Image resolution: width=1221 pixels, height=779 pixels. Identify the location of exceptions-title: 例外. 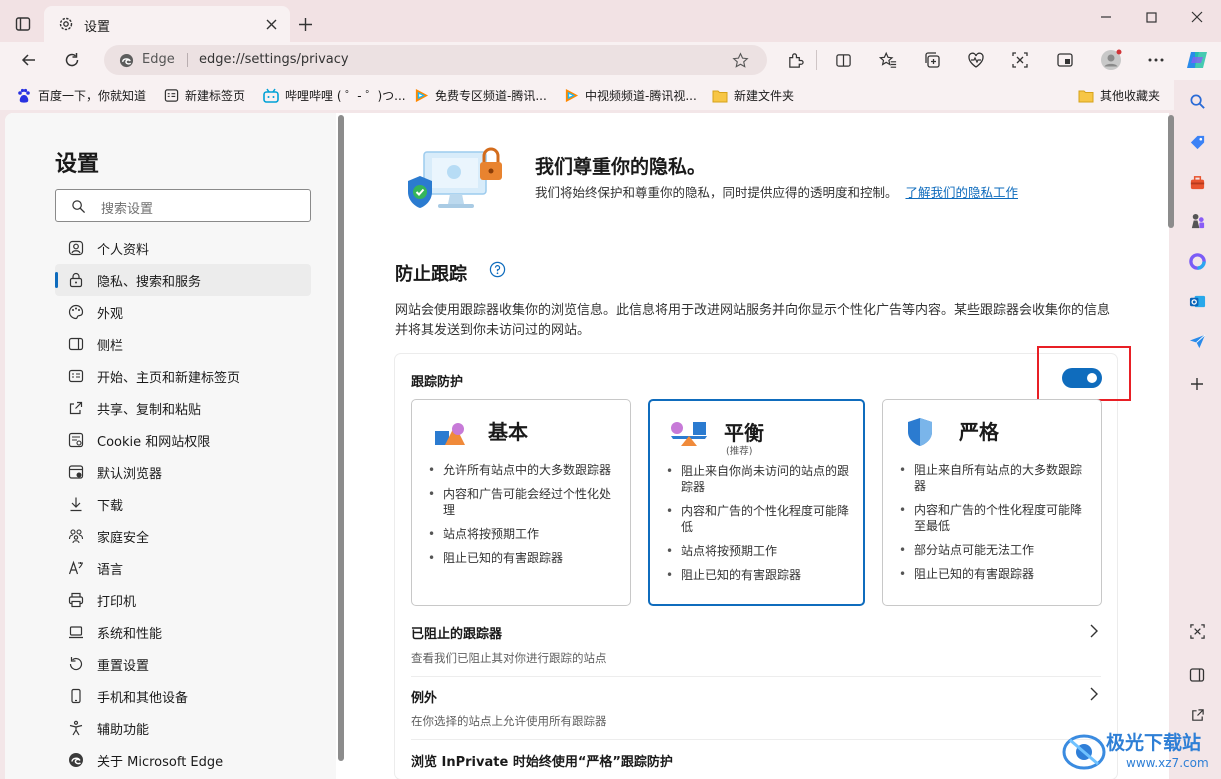
(424, 696).